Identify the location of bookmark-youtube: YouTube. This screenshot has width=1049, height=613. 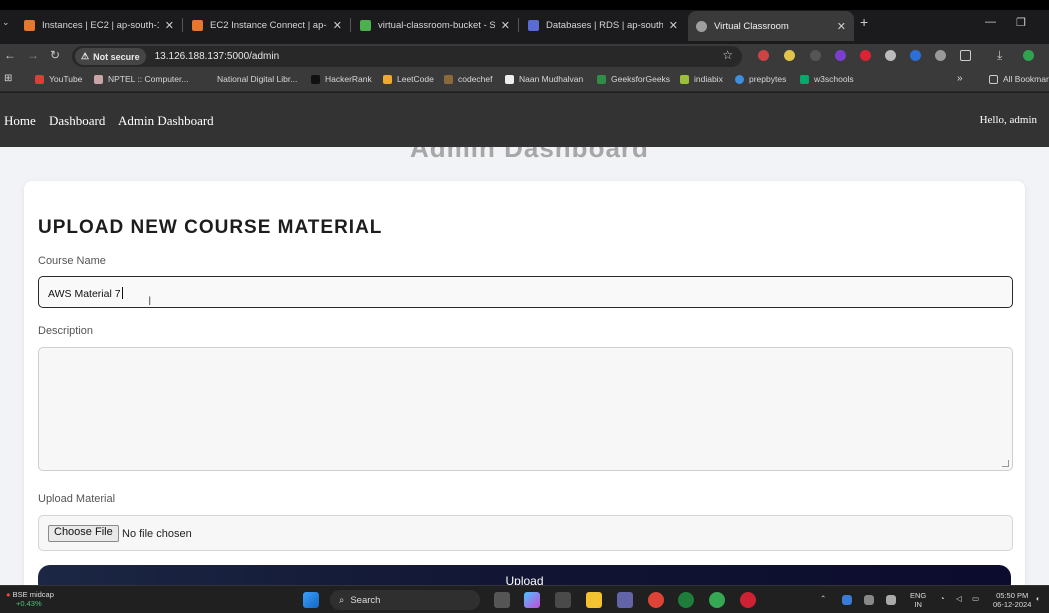
(58, 79).